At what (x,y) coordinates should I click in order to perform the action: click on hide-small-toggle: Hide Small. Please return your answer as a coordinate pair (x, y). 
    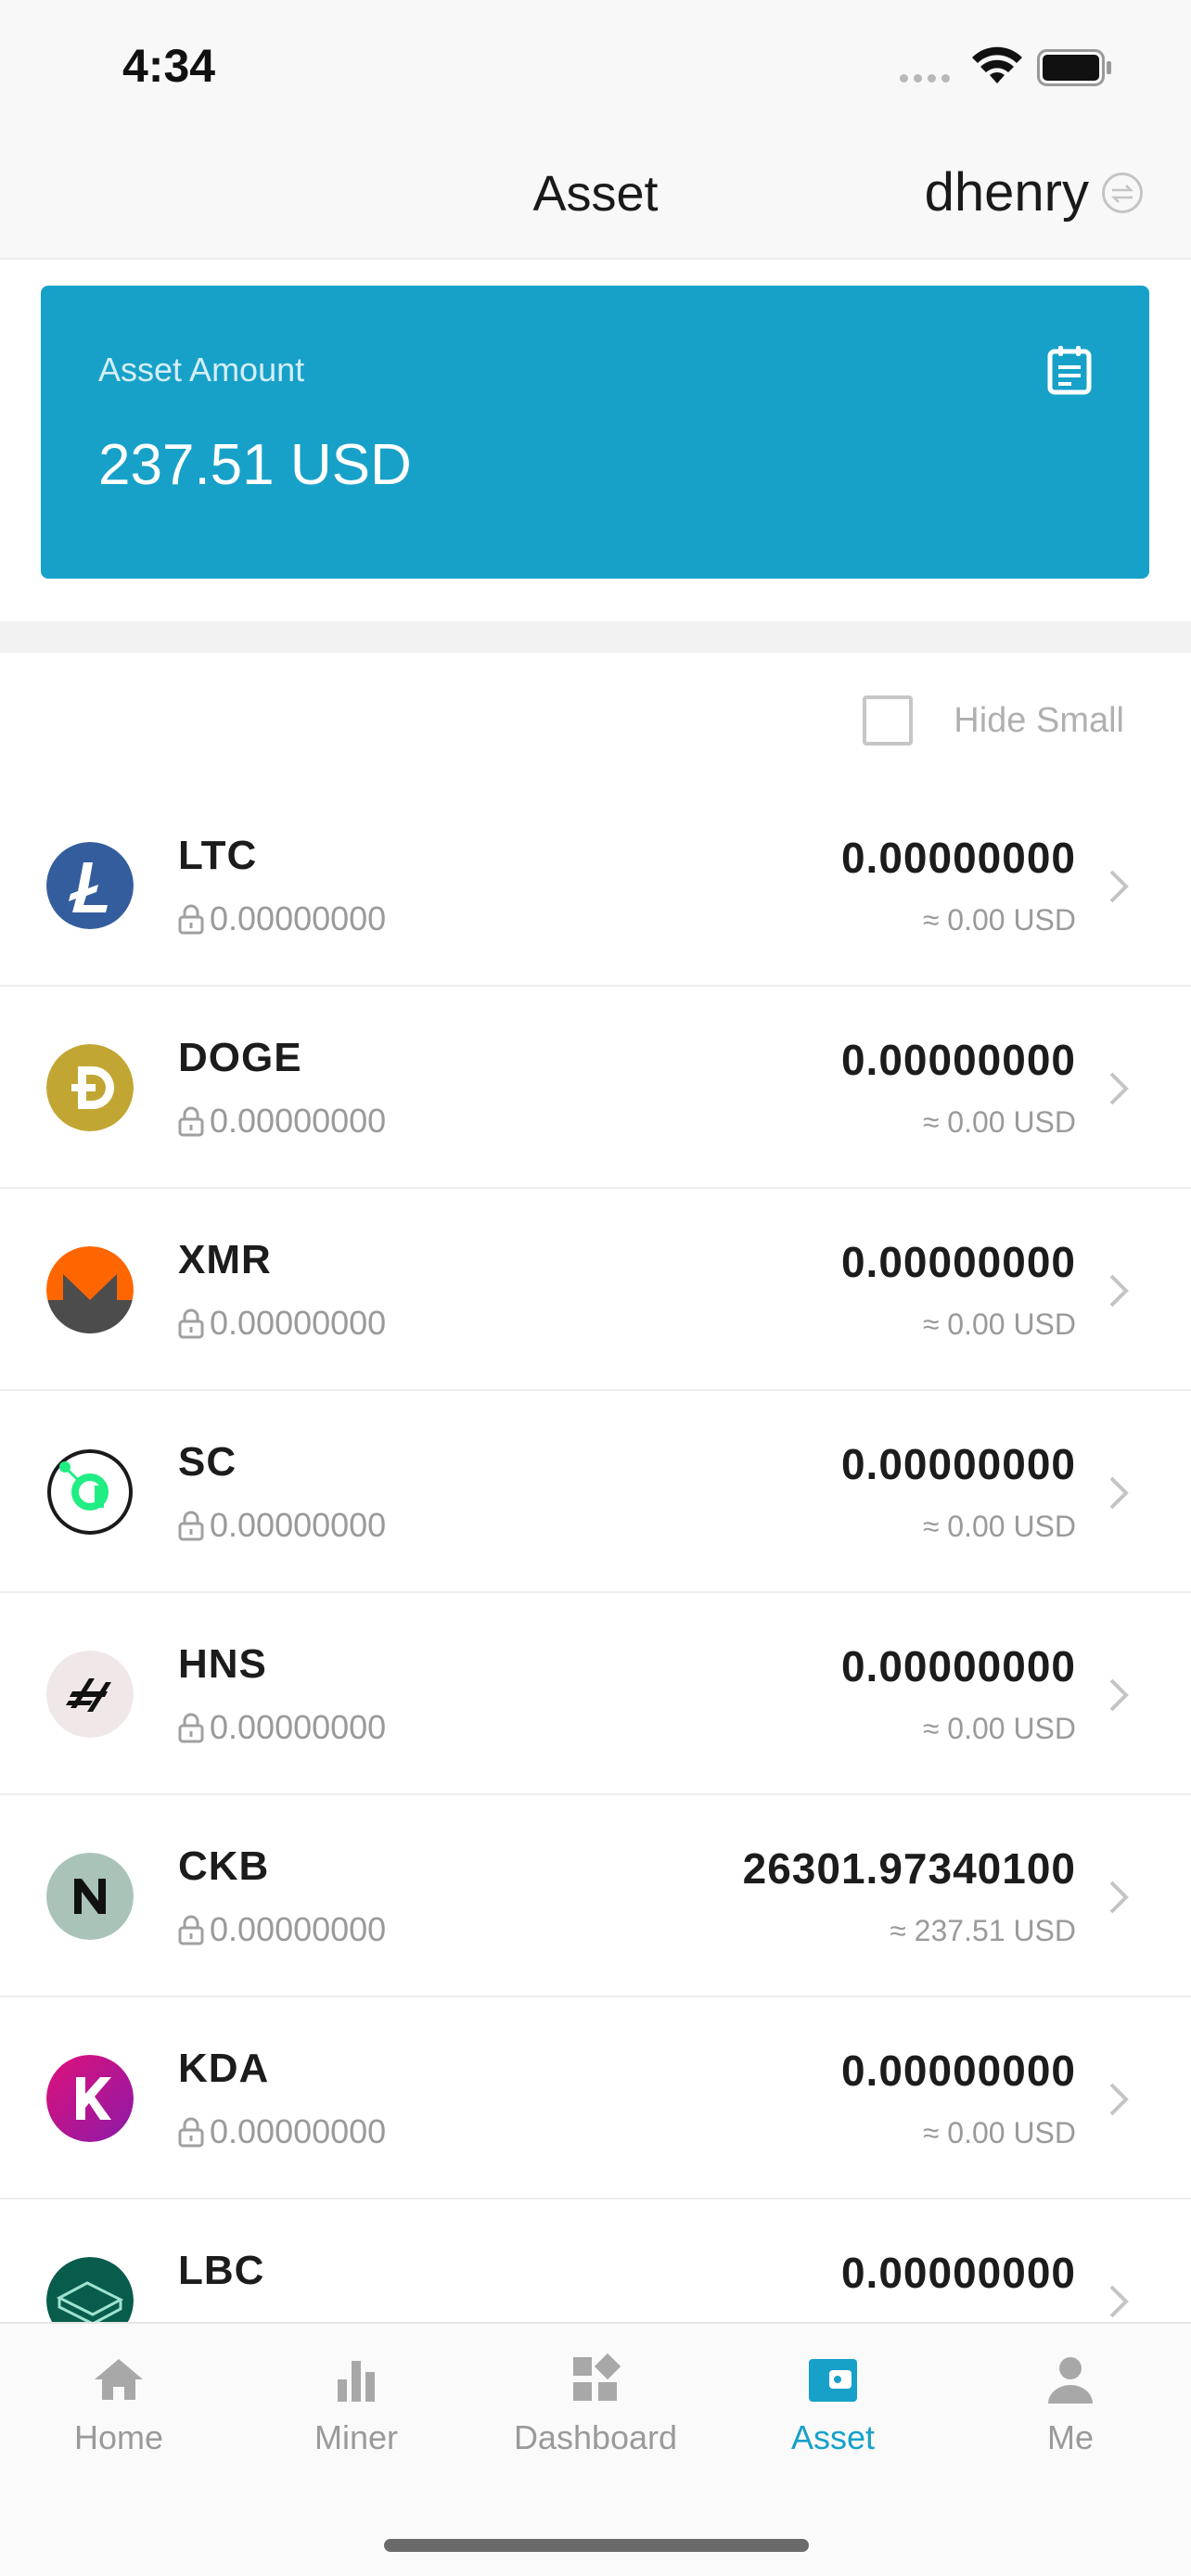
    Looking at the image, I should click on (993, 720).